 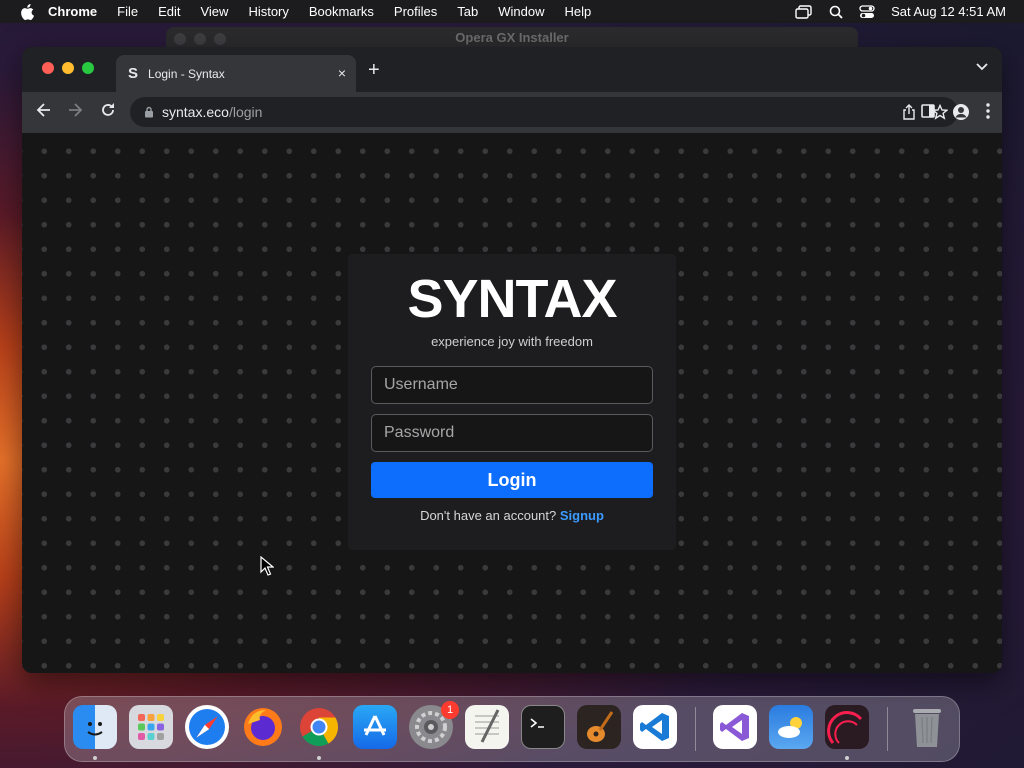 What do you see at coordinates (108, 110) in the screenshot?
I see `reload-icon` at bounding box center [108, 110].